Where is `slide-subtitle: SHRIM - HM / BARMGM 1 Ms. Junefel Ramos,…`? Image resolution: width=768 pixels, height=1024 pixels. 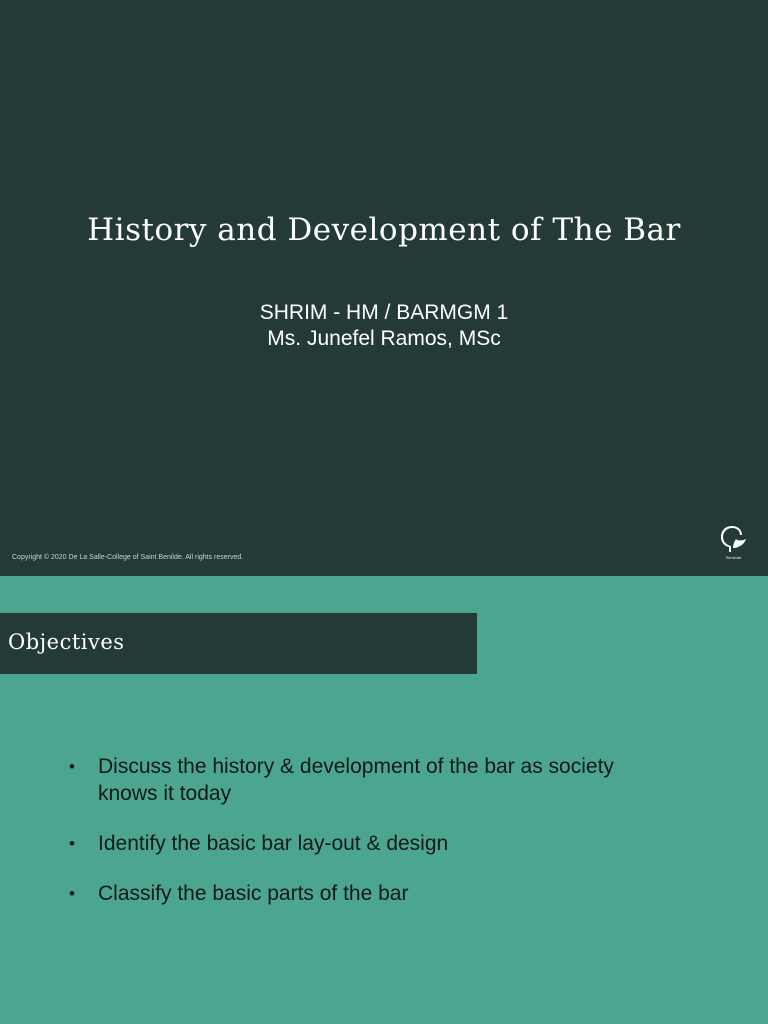
slide-subtitle: SHRIM - HM / BARMGM 1 Ms. Junefel Ramos,… is located at coordinates (384, 326).